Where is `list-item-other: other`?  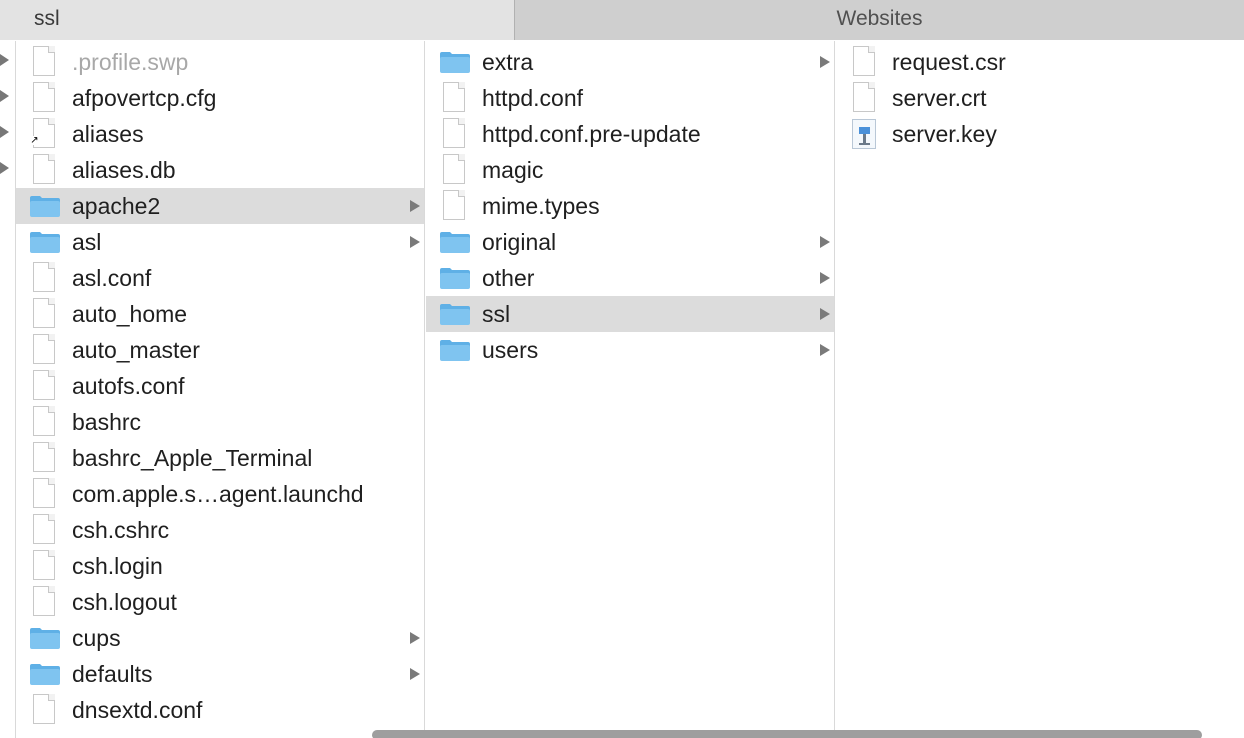 list-item-other: other is located at coordinates (630, 278).